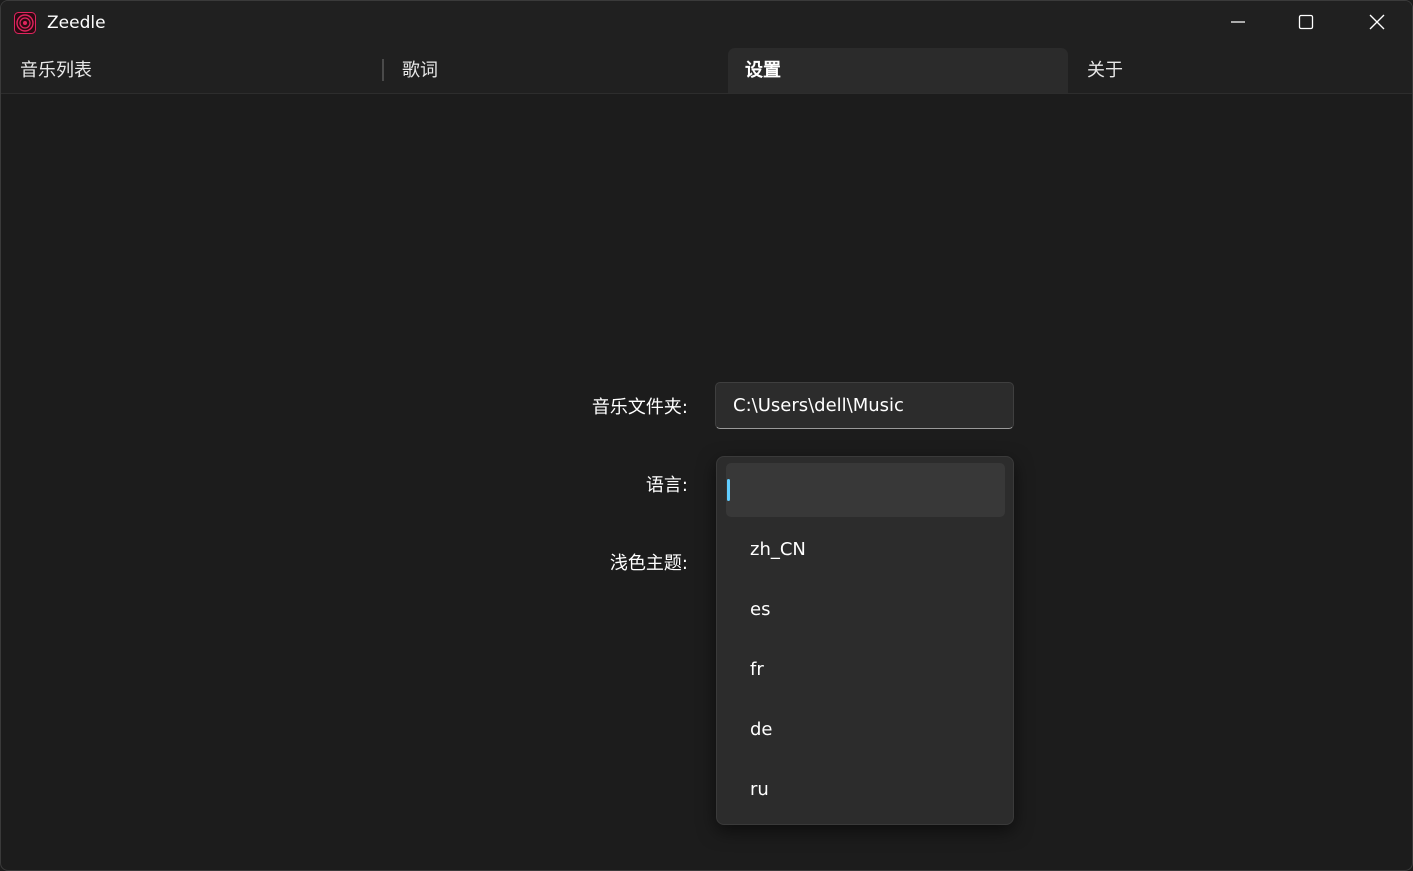  Describe the element at coordinates (865, 550) in the screenshot. I see `dropdown-option-zh-cn: zh_CN` at that location.